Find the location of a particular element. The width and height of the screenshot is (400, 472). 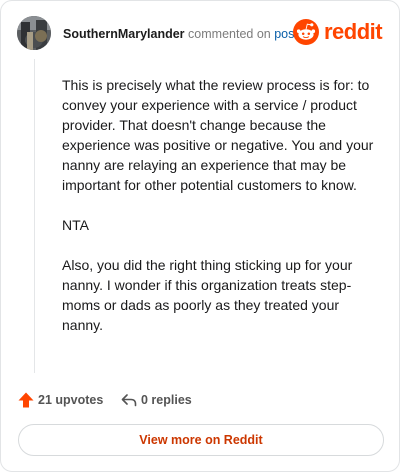

reddit-wordmark: reddit is located at coordinates (353, 31).